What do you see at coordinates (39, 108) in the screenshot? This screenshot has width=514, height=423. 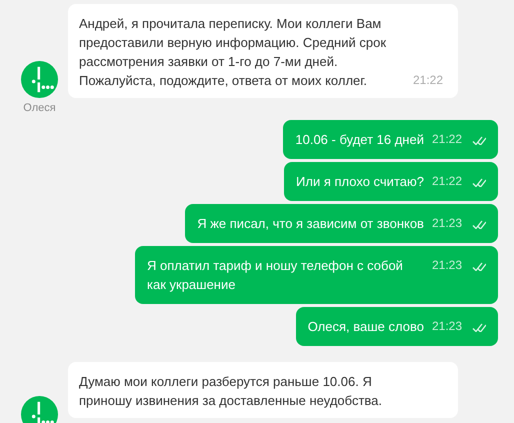 I see `sender-name: Олеся` at bounding box center [39, 108].